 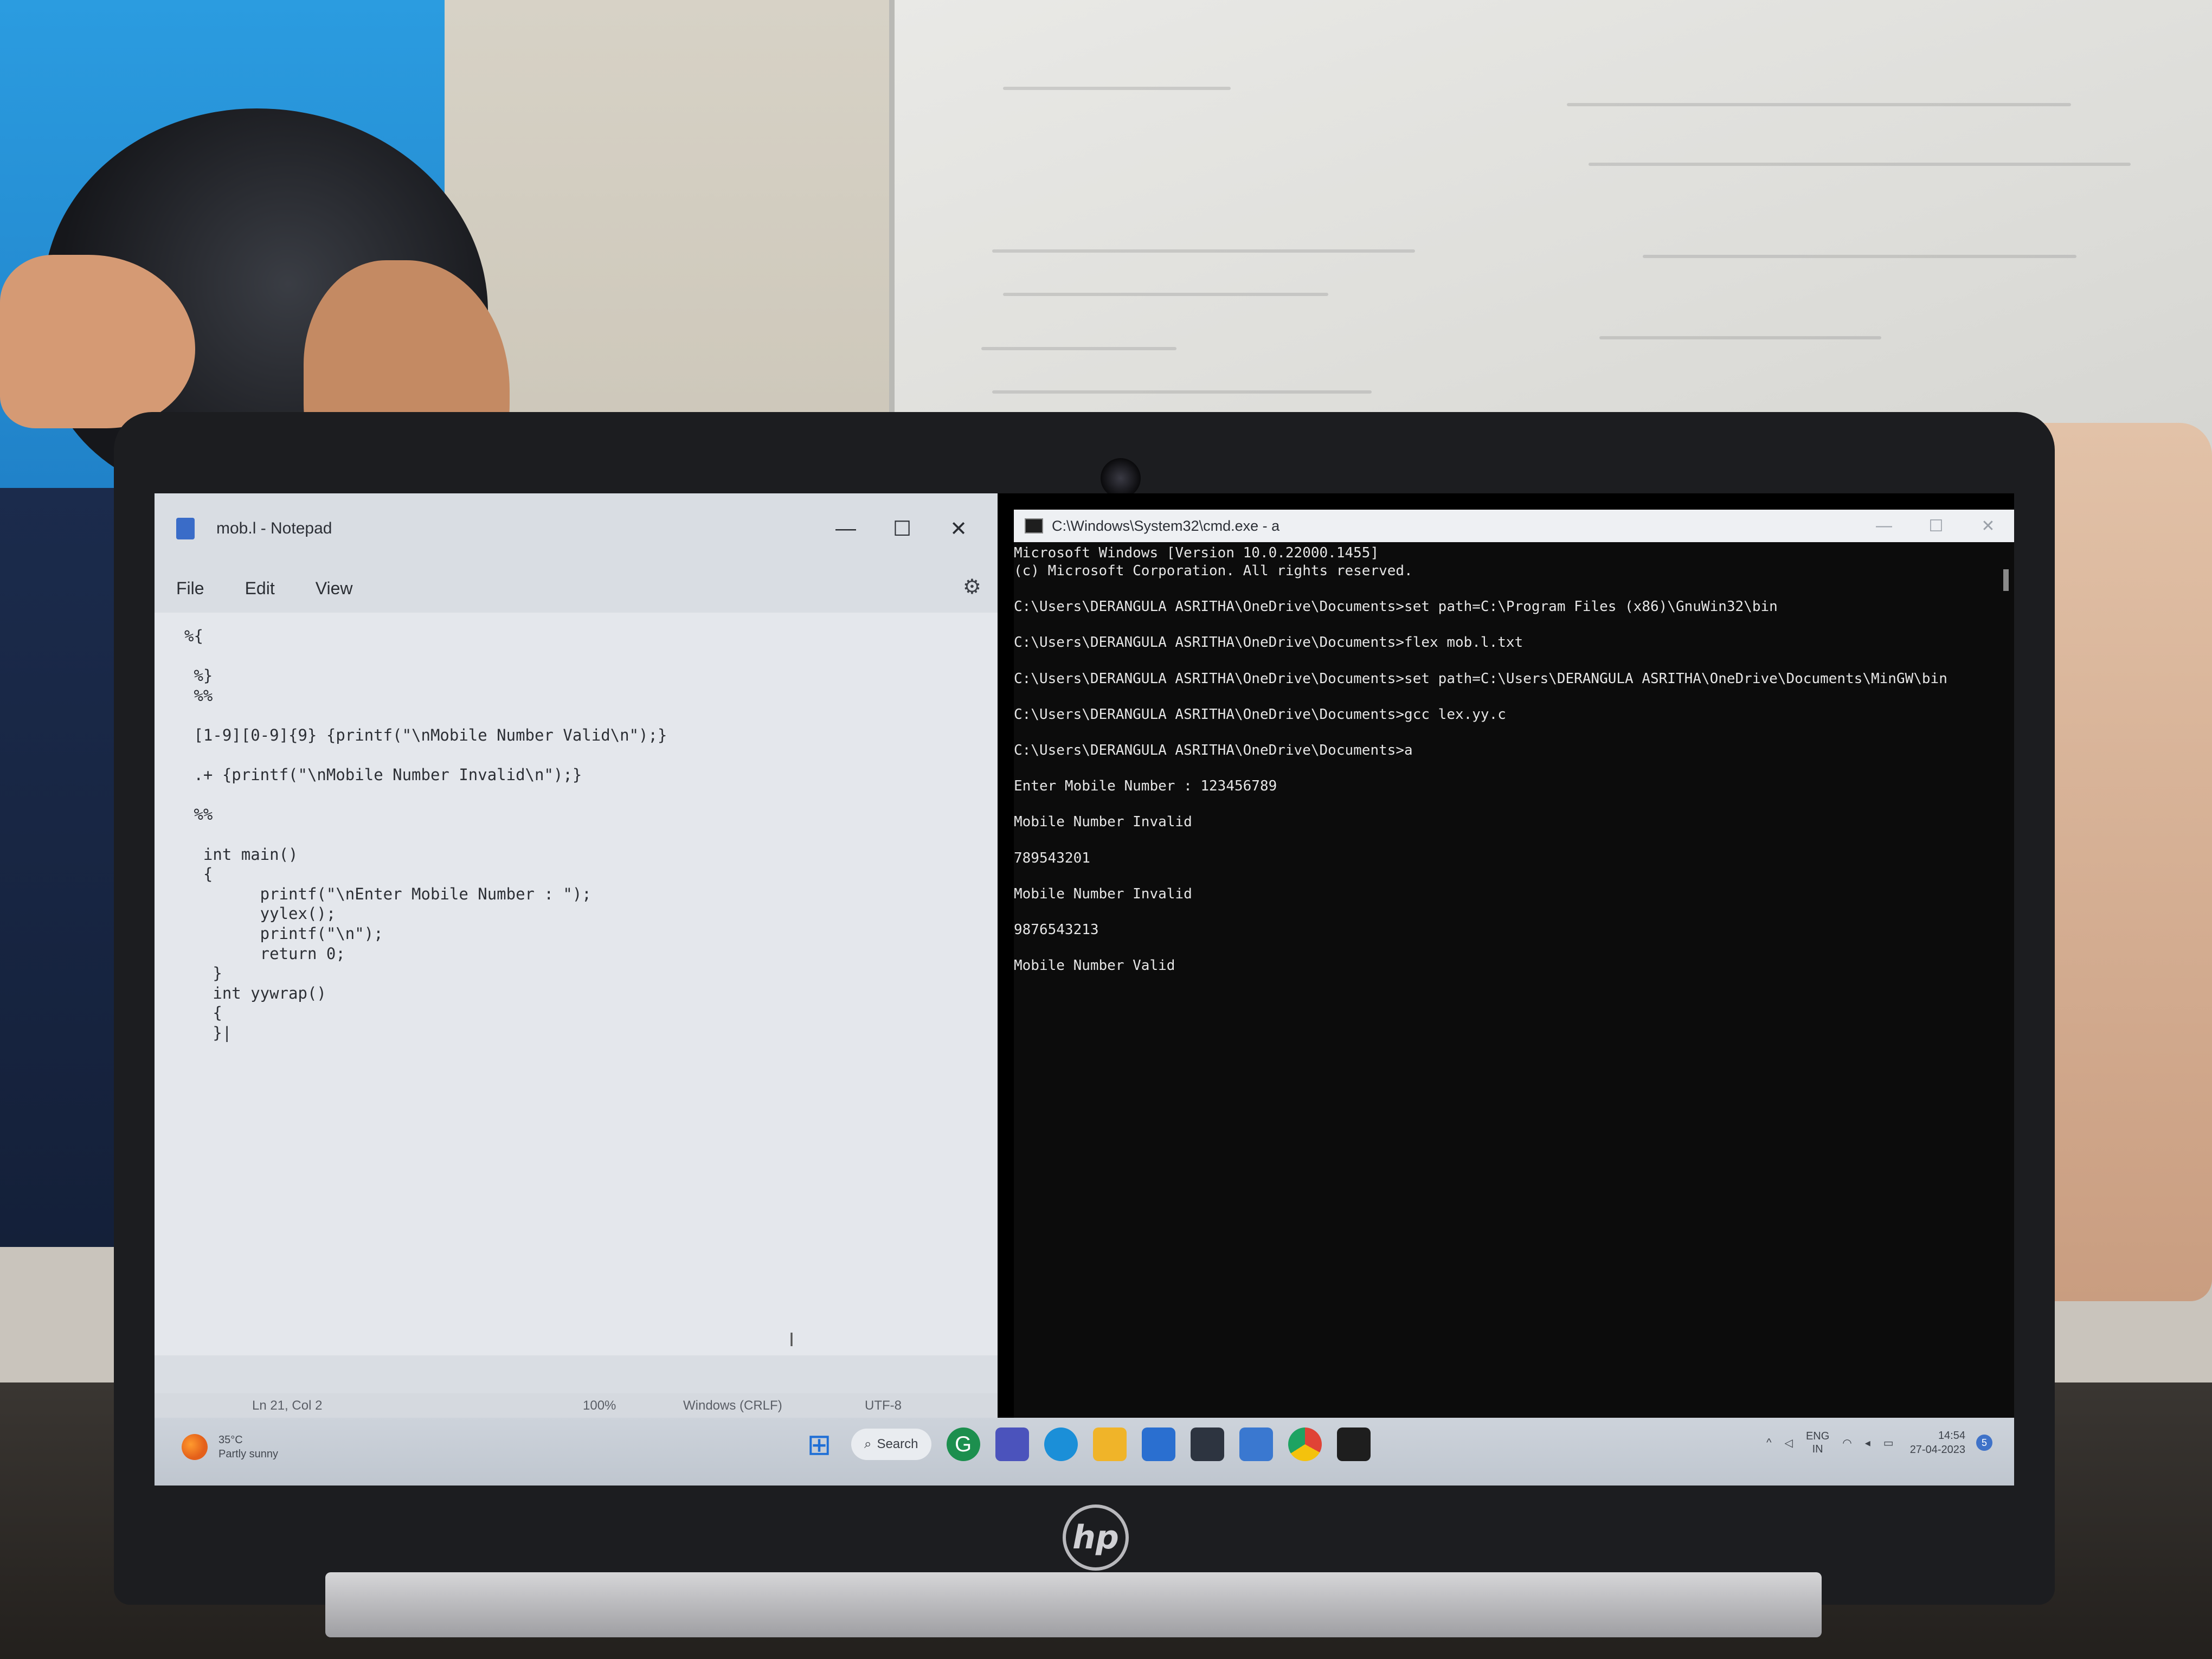 What do you see at coordinates (1305, 1444) in the screenshot?
I see `chrome-icon` at bounding box center [1305, 1444].